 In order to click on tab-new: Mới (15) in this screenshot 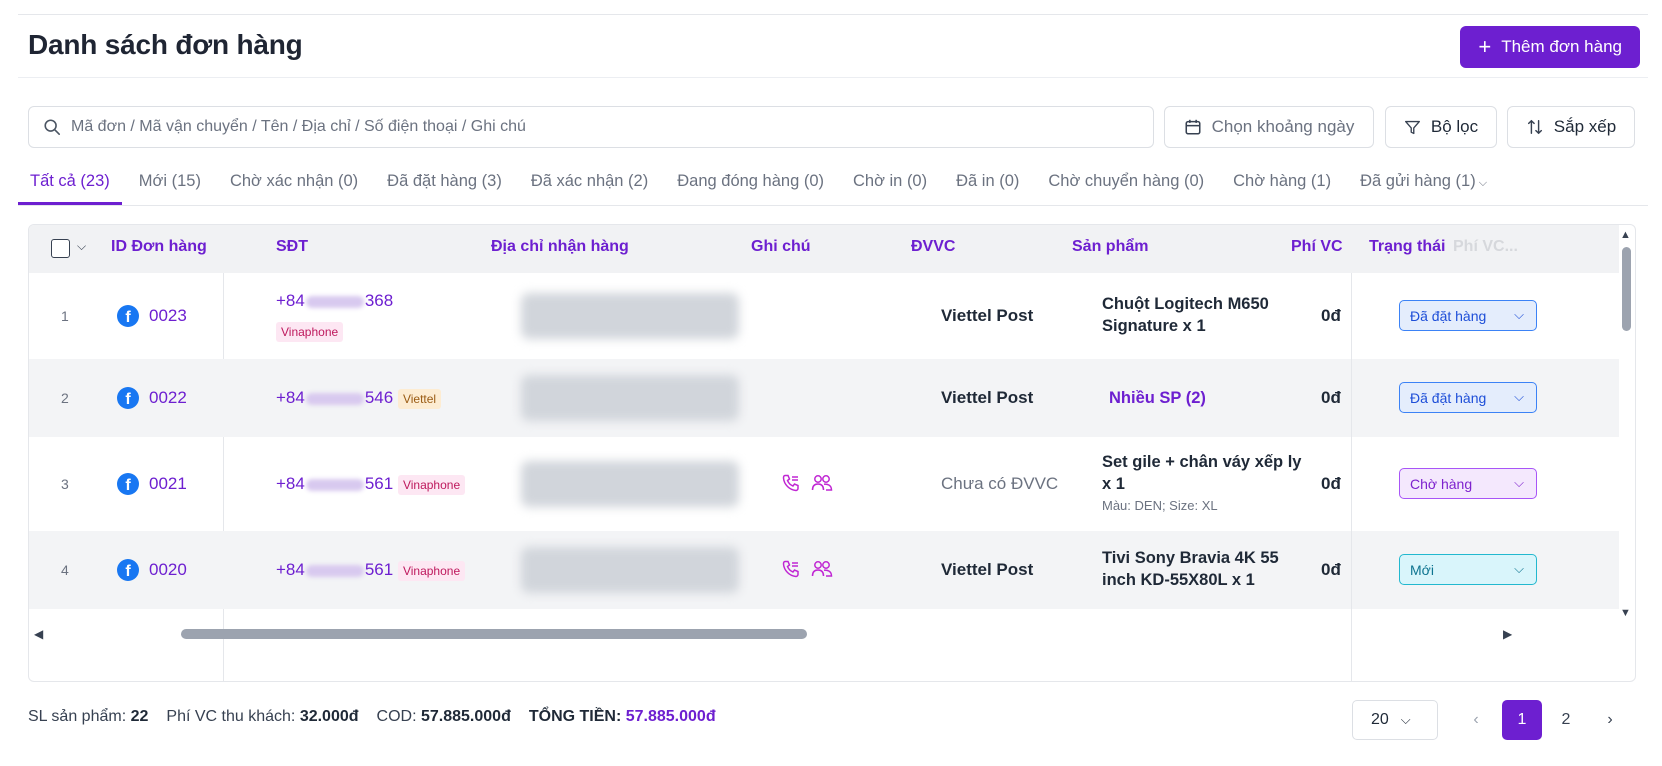, I will do `click(170, 186)`.